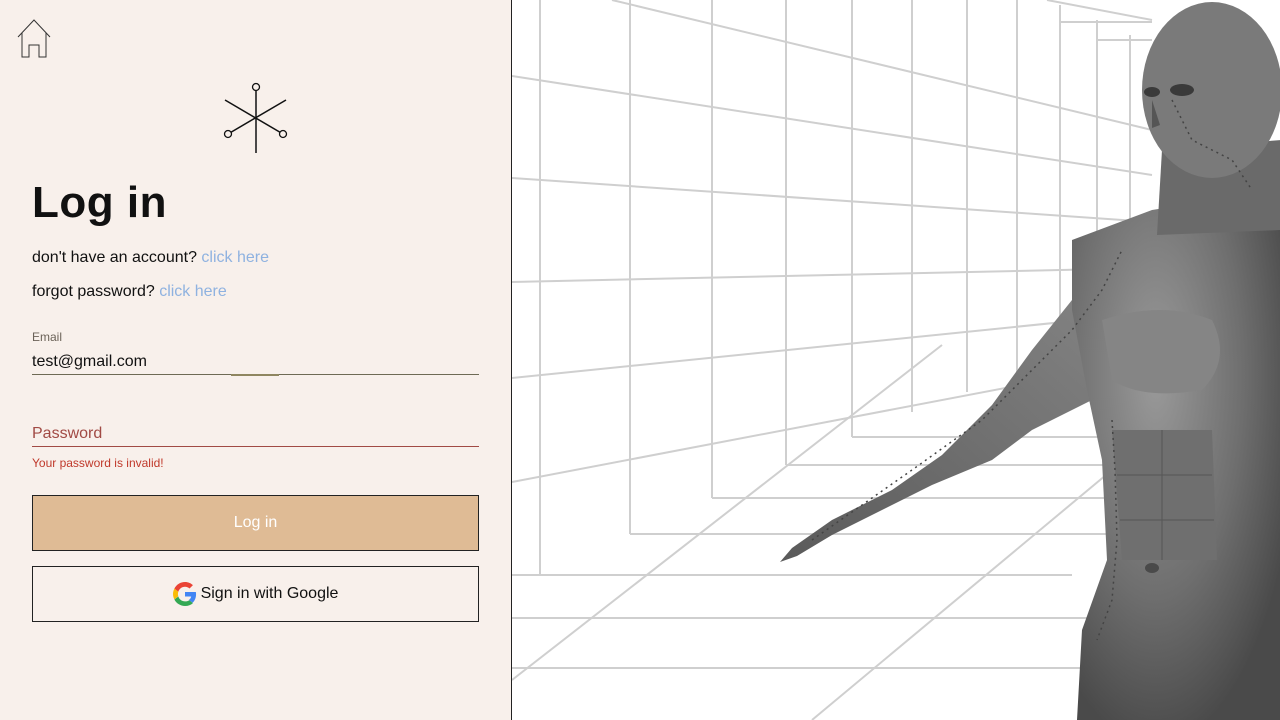  I want to click on google-signin-label: Sign in with Google, so click(269, 593).